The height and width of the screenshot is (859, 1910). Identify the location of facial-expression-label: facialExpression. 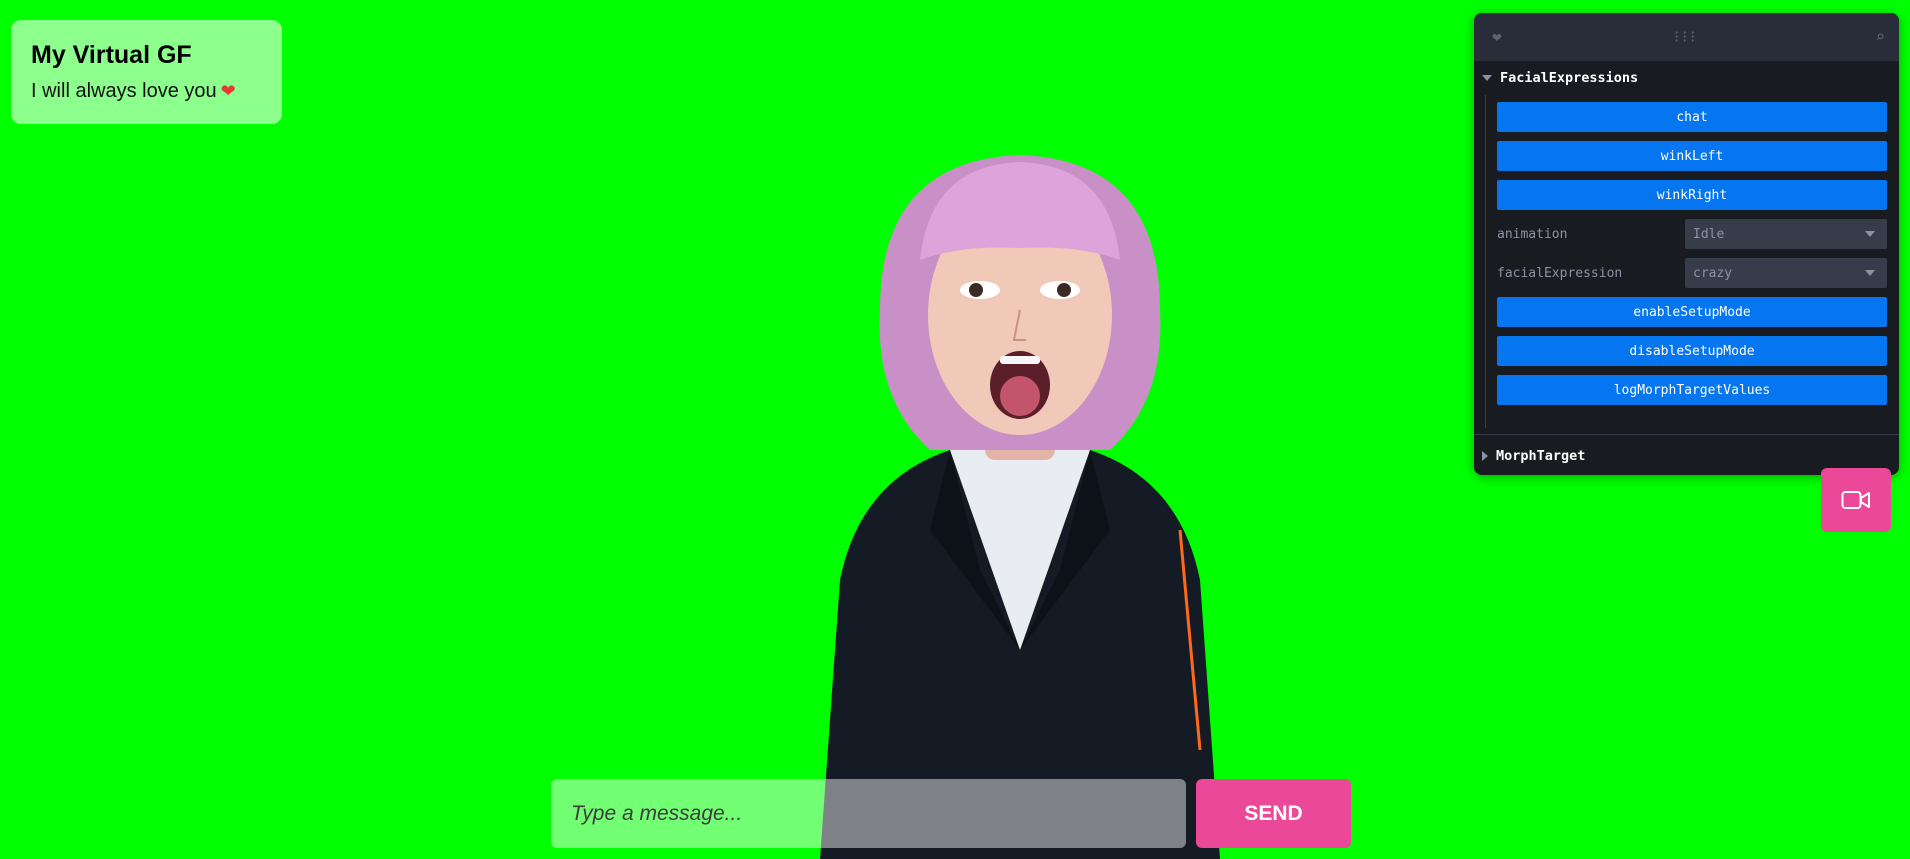
(1560, 273).